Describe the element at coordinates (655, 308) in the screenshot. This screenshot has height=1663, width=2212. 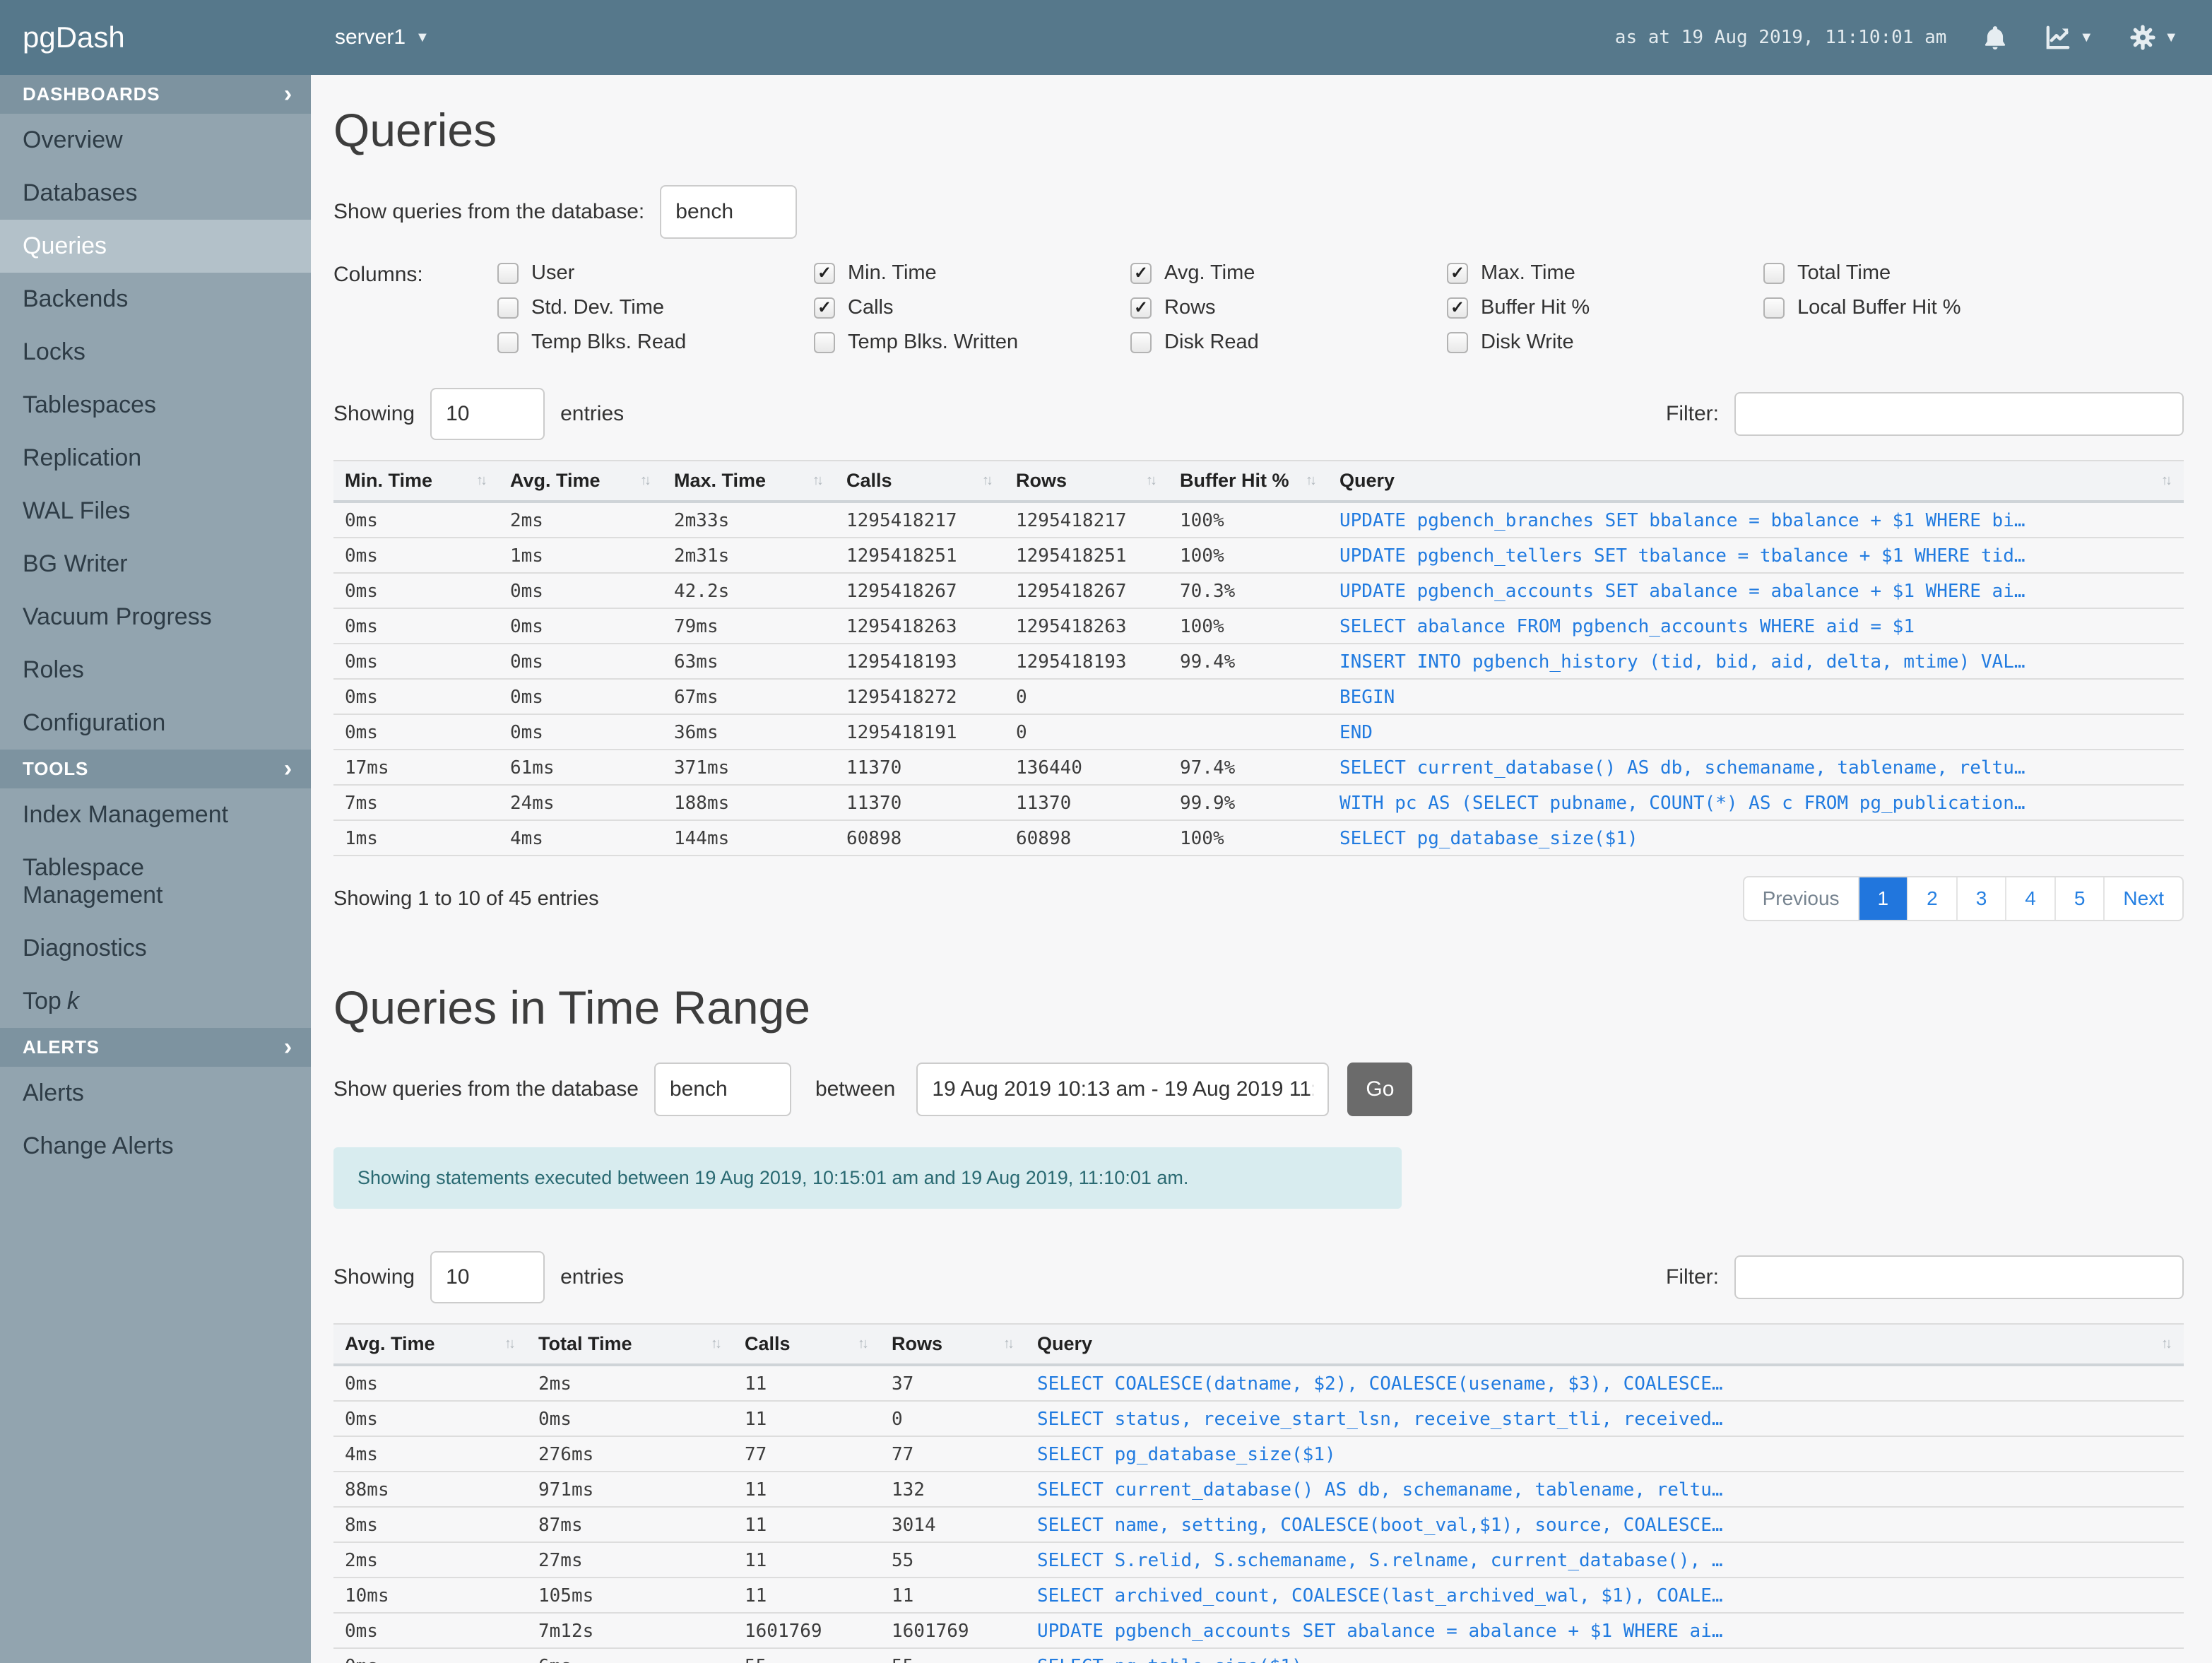
I see `column-checkbox-option: Std. Dev. Time` at that location.